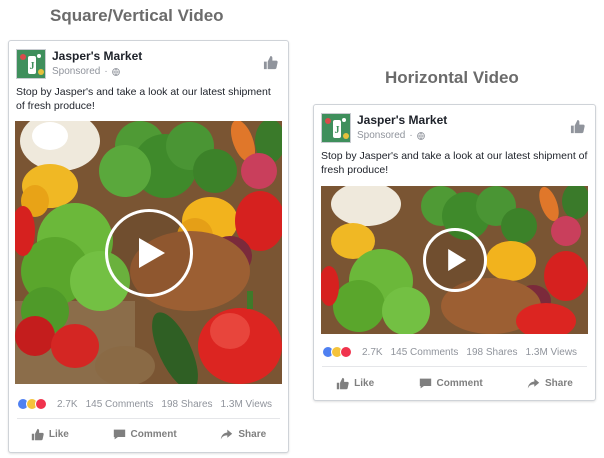  Describe the element at coordinates (452, 77) in the screenshot. I see `heading-horizontal-video: Horizontal Video` at that location.